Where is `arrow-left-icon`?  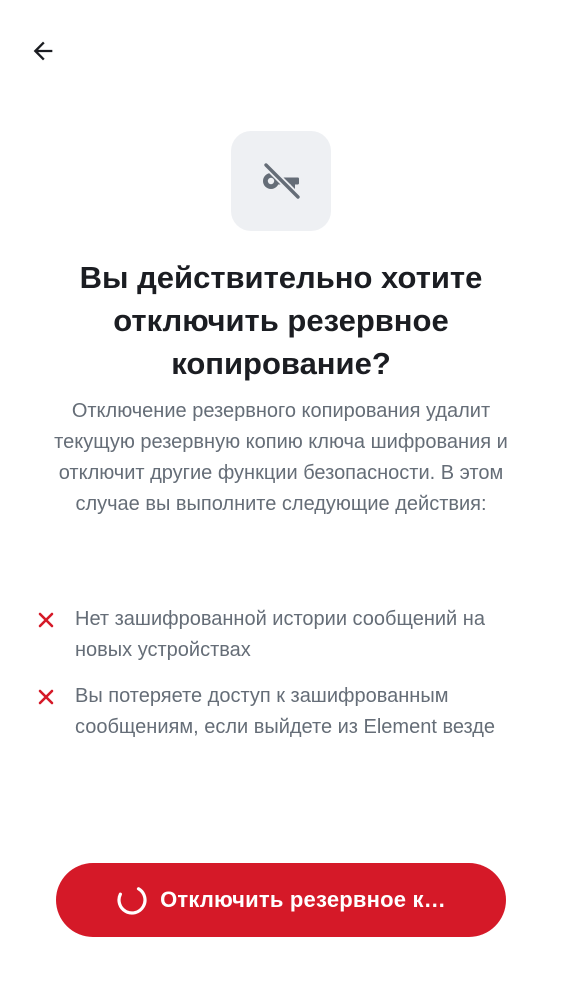 arrow-left-icon is located at coordinates (43, 51).